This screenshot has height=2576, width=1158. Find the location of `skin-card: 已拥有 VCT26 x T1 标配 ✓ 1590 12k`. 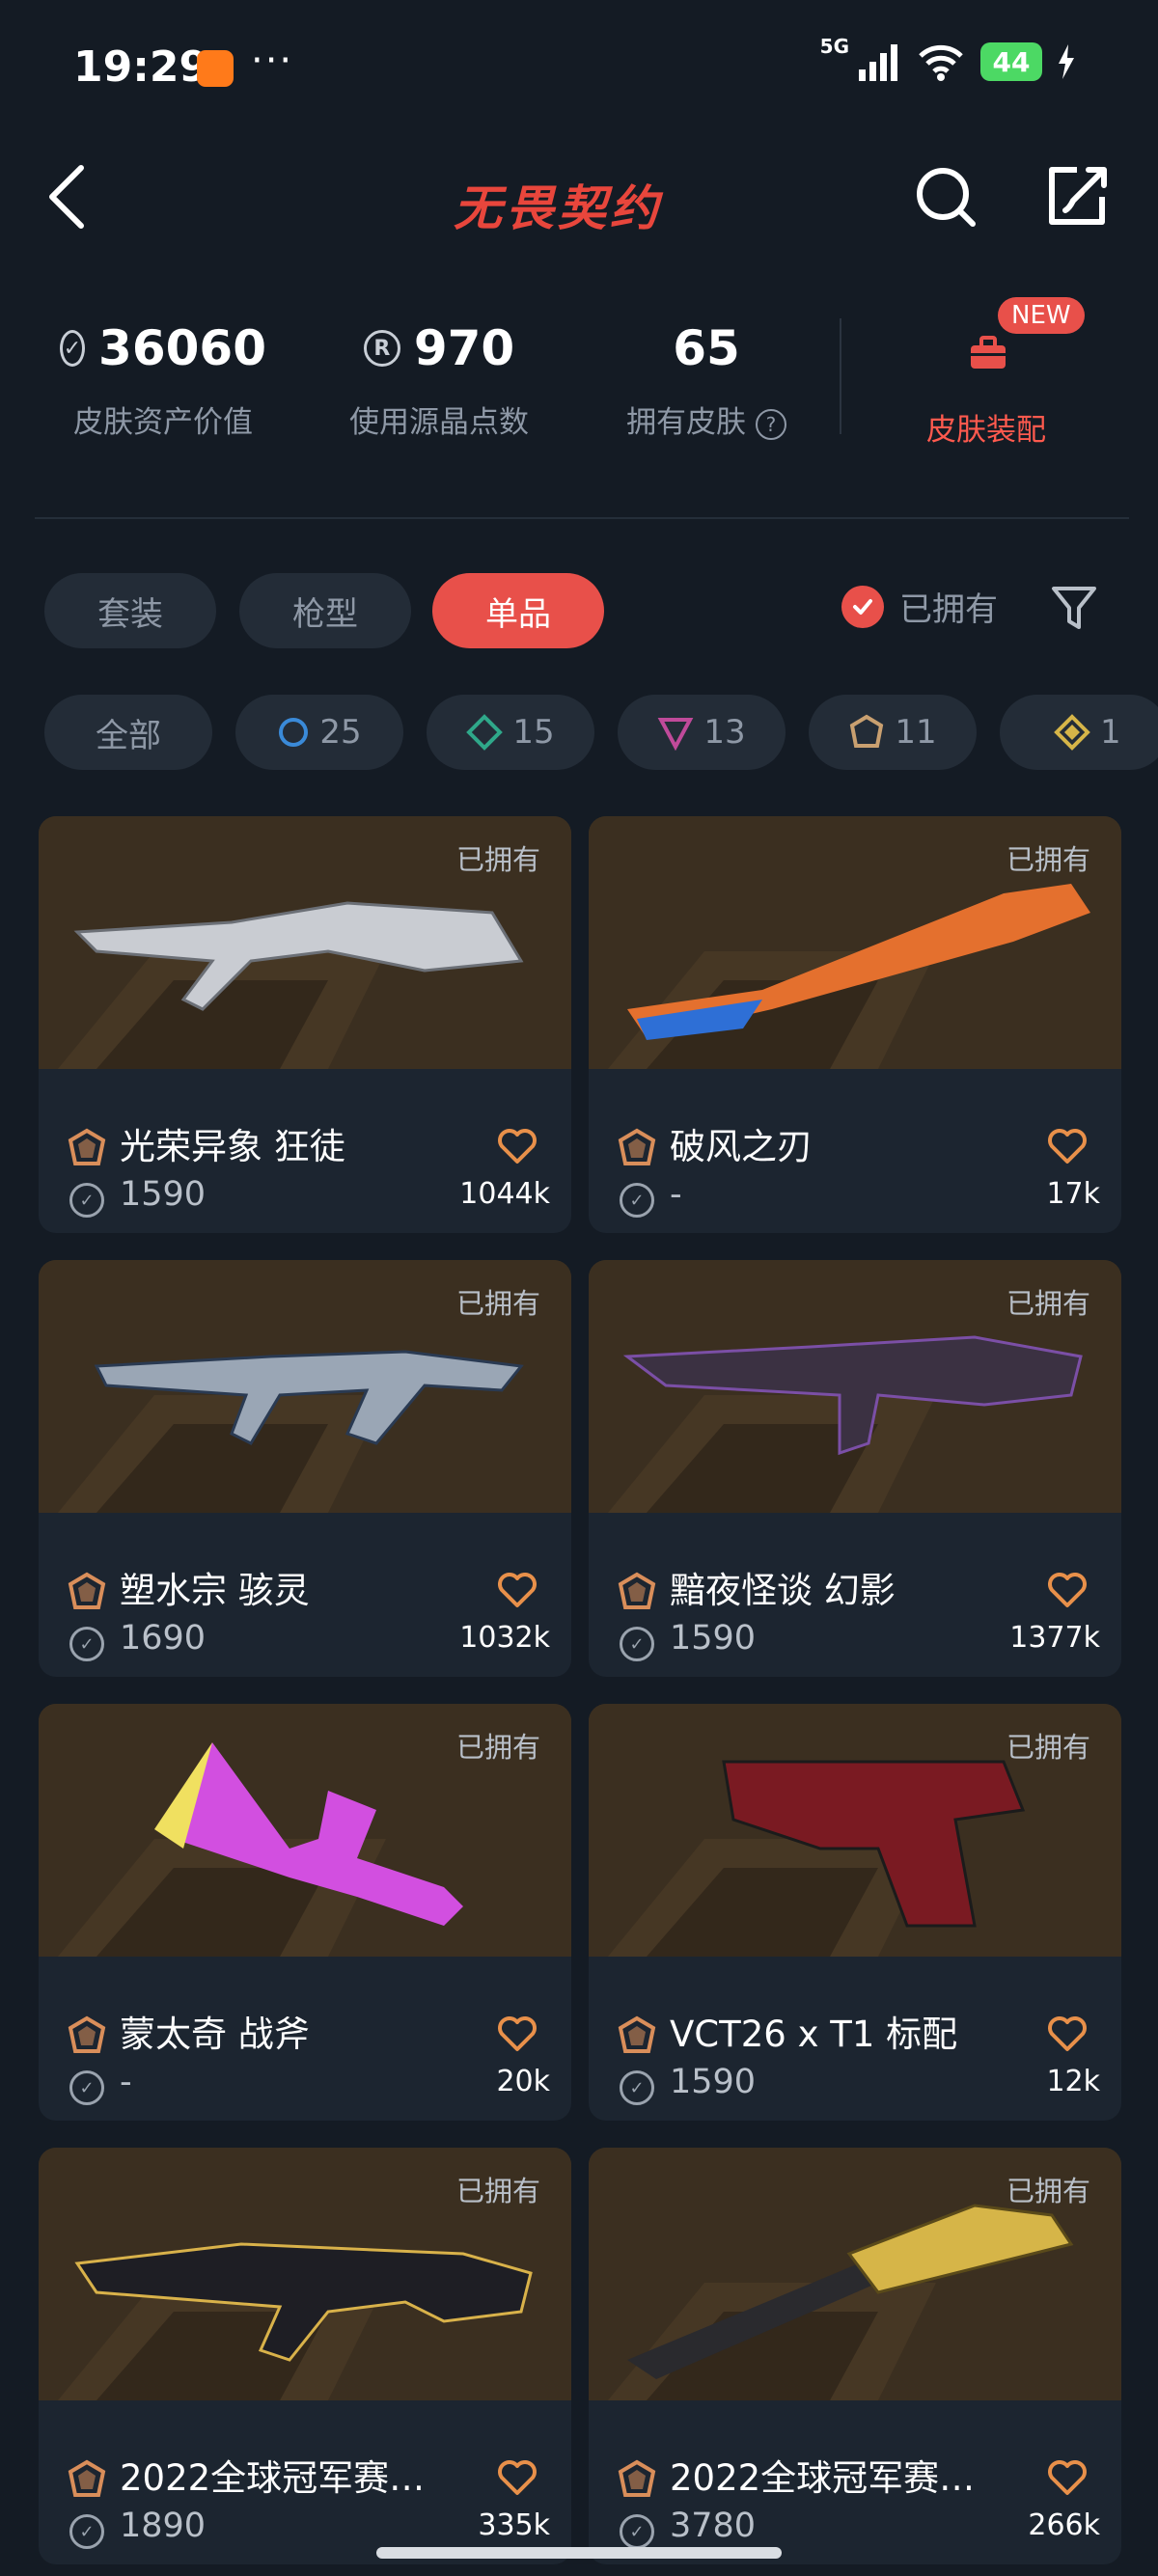

skin-card: 已拥有 VCT26 x T1 标配 ✓ 1590 12k is located at coordinates (855, 1912).